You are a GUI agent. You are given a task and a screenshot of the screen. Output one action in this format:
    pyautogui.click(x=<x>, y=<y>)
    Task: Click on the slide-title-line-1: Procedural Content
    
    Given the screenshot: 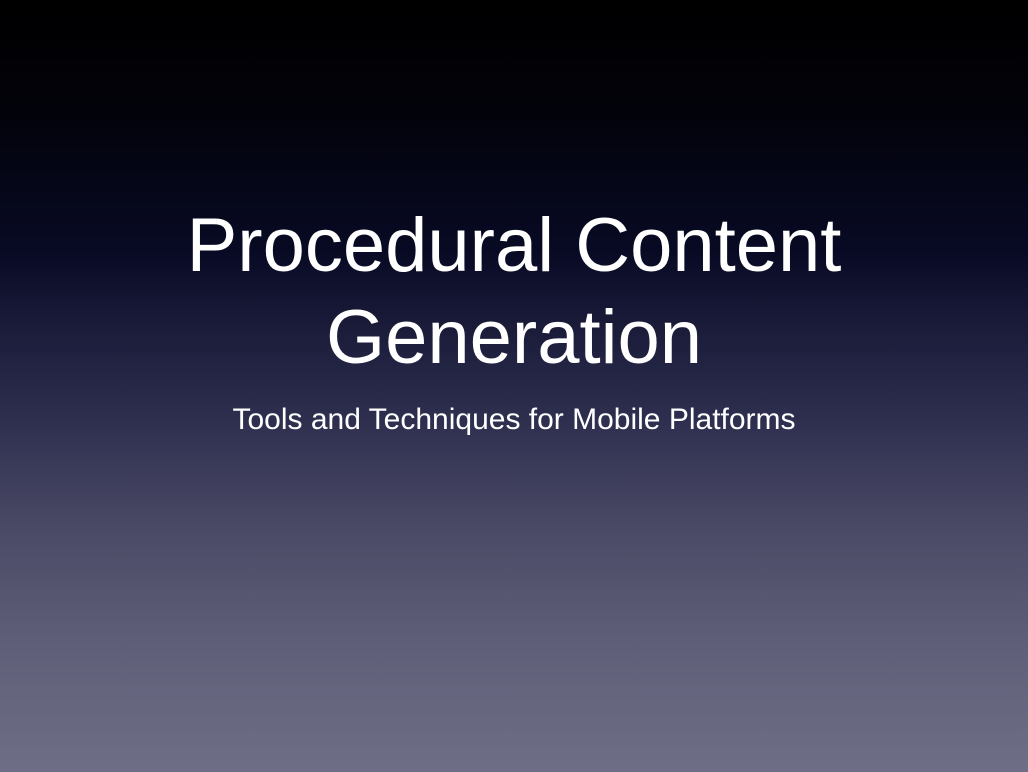 What is the action you would take?
    pyautogui.click(x=514, y=245)
    